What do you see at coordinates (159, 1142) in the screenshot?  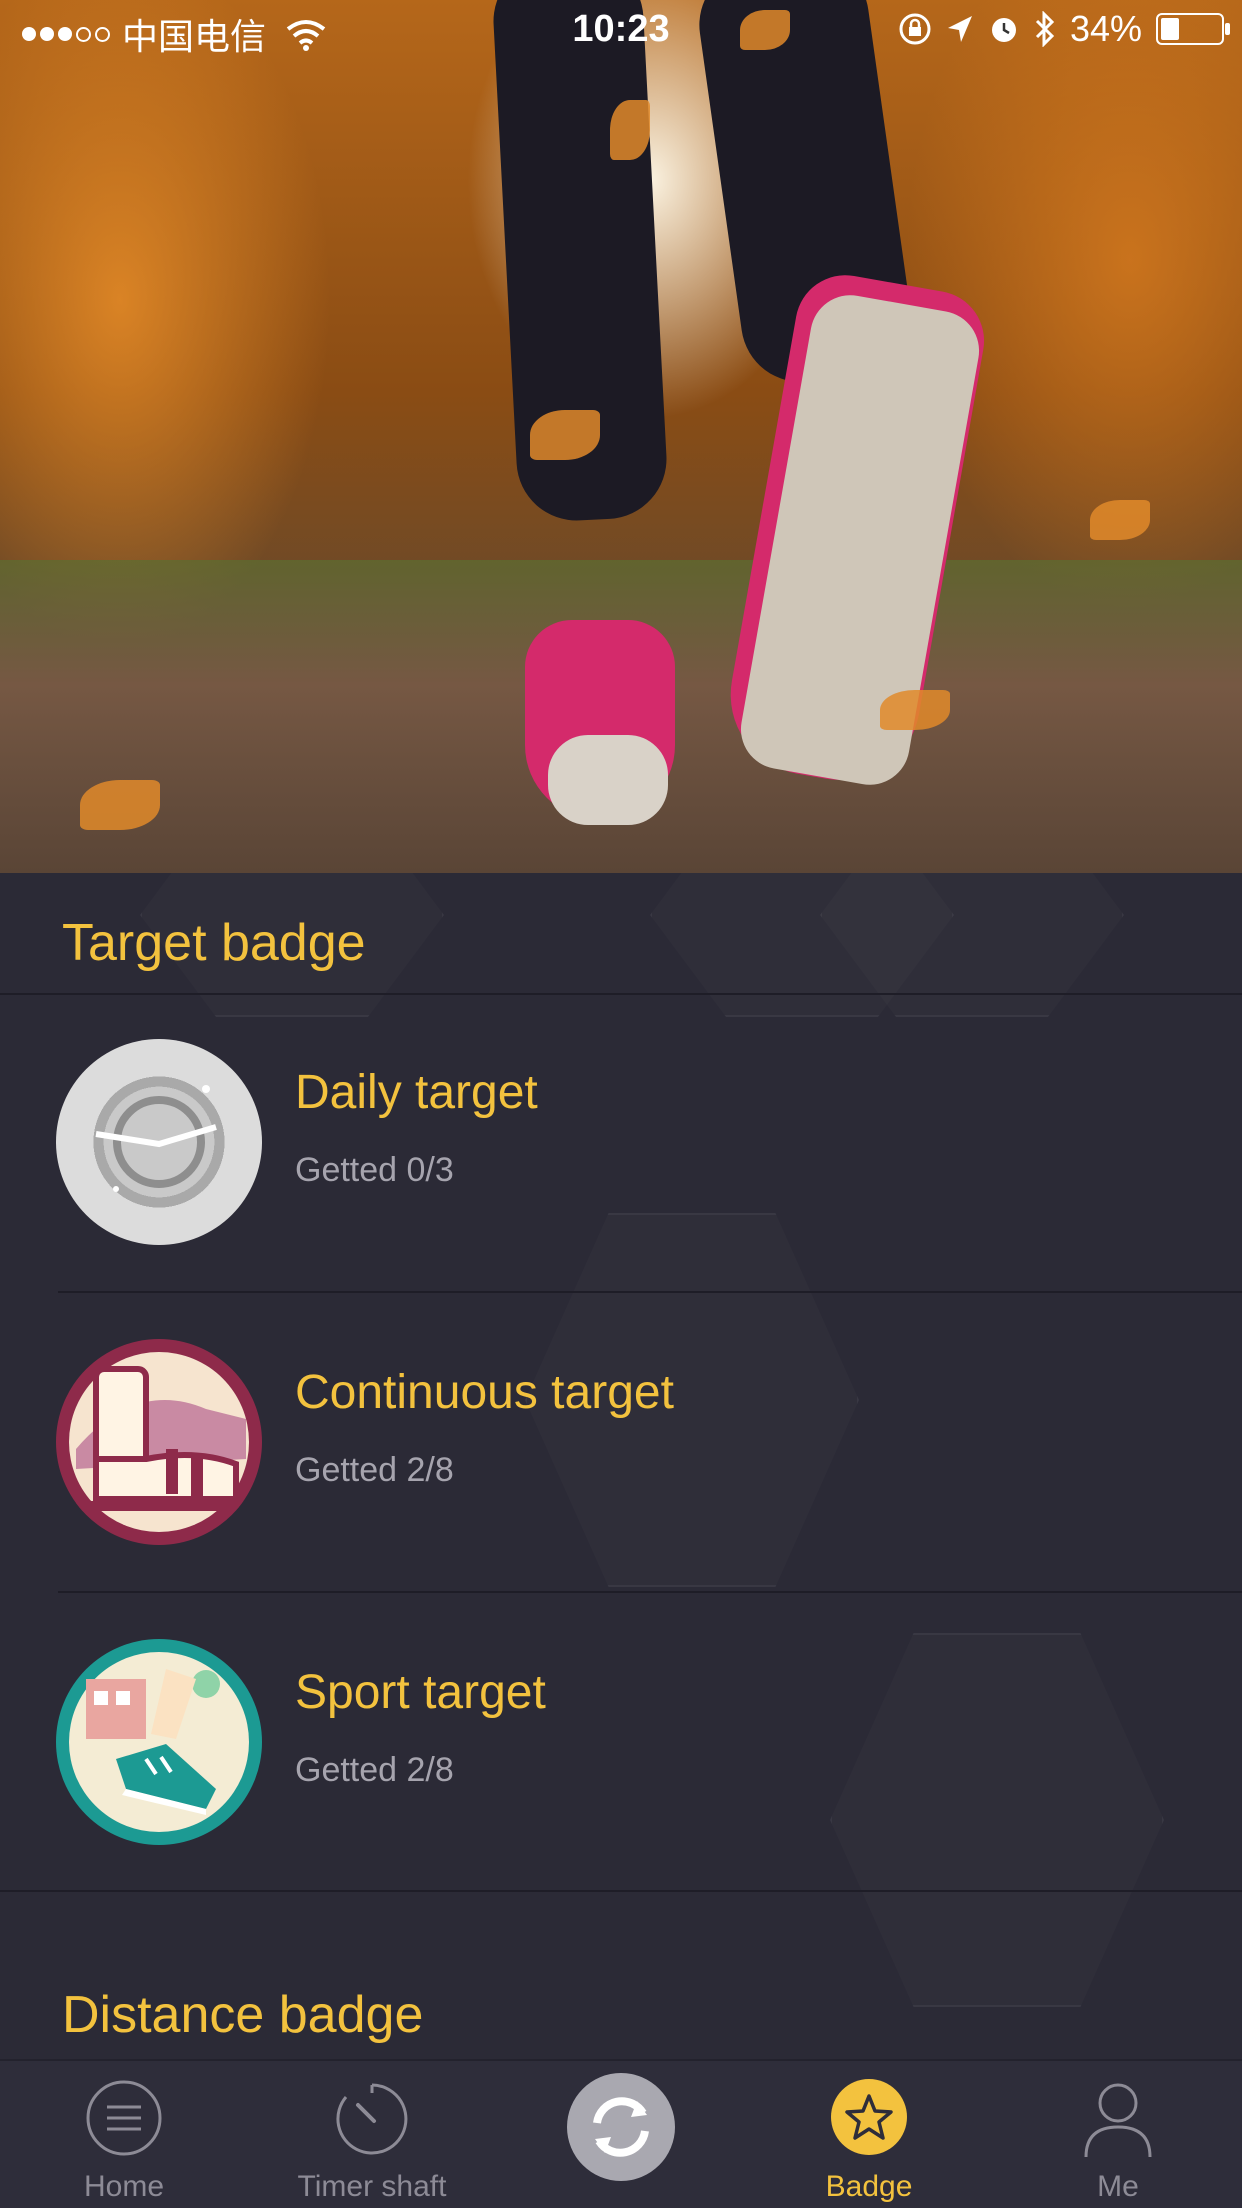 I see `clock-badge-icon` at bounding box center [159, 1142].